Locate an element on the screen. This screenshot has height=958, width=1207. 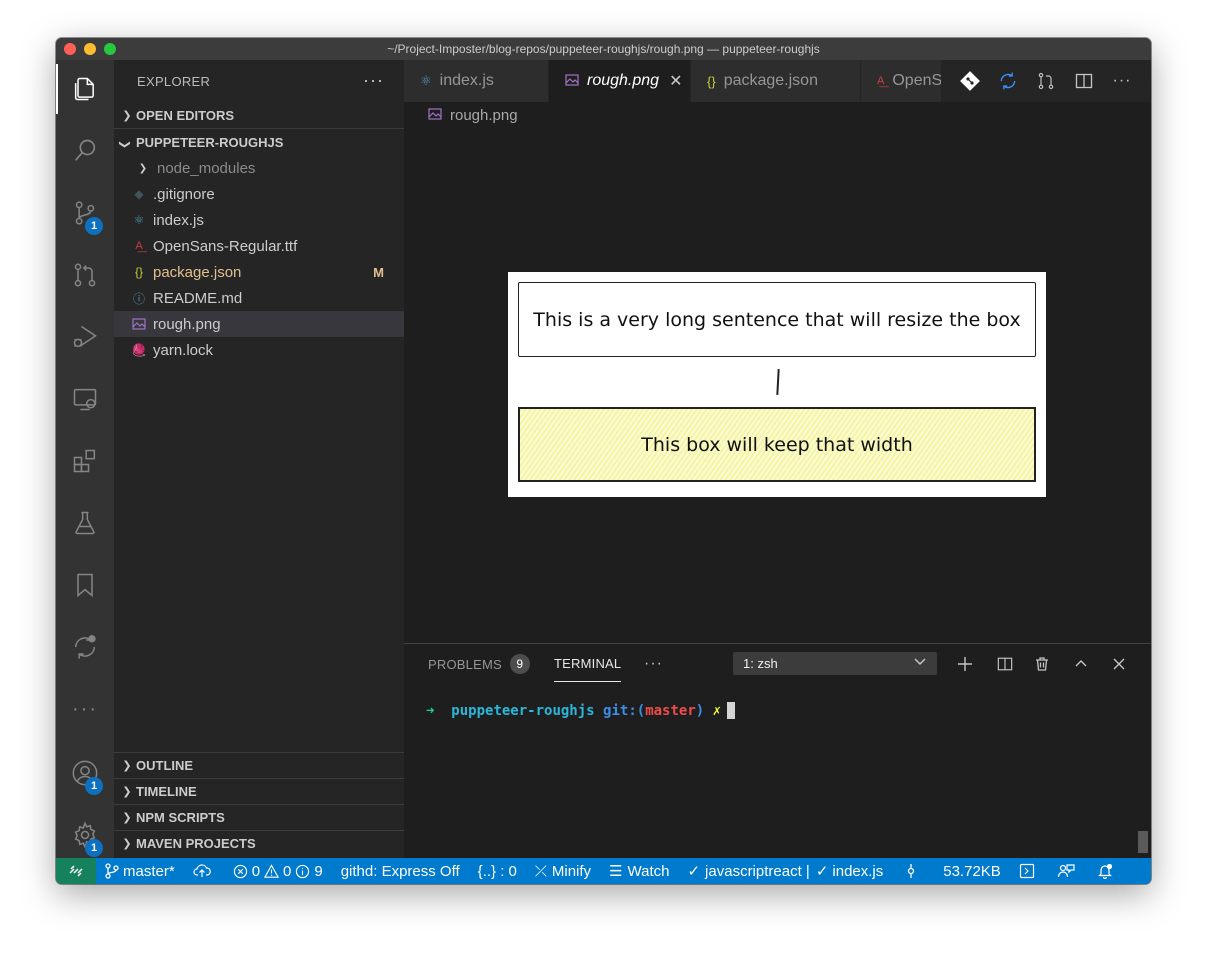
tab-label: package.json is located at coordinates (770, 80).